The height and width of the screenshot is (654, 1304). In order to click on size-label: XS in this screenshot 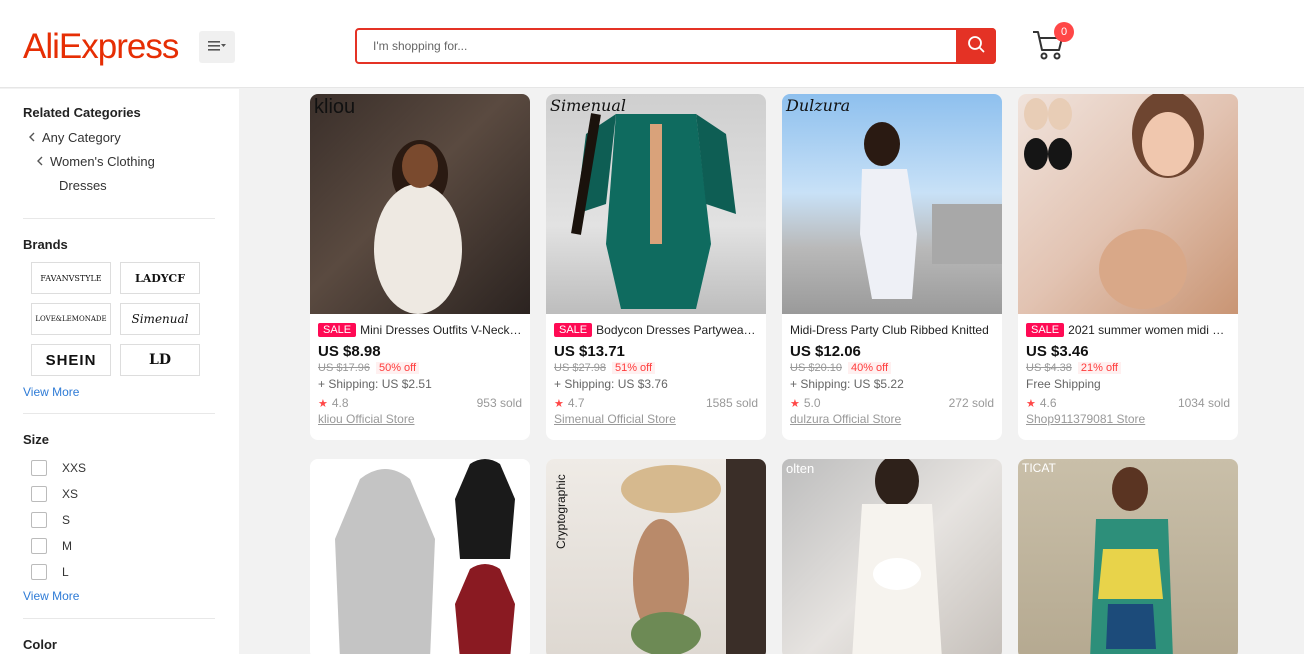, I will do `click(70, 494)`.